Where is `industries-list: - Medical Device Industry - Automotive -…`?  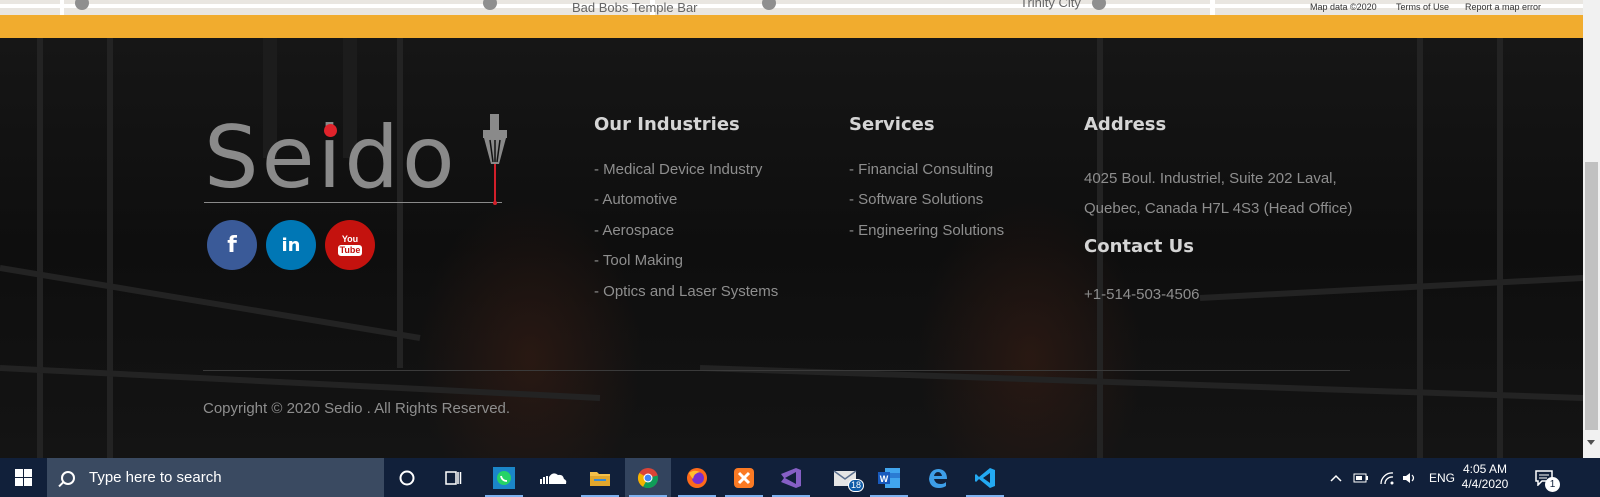 industries-list: - Medical Device Industry - Automotive -… is located at coordinates (686, 236).